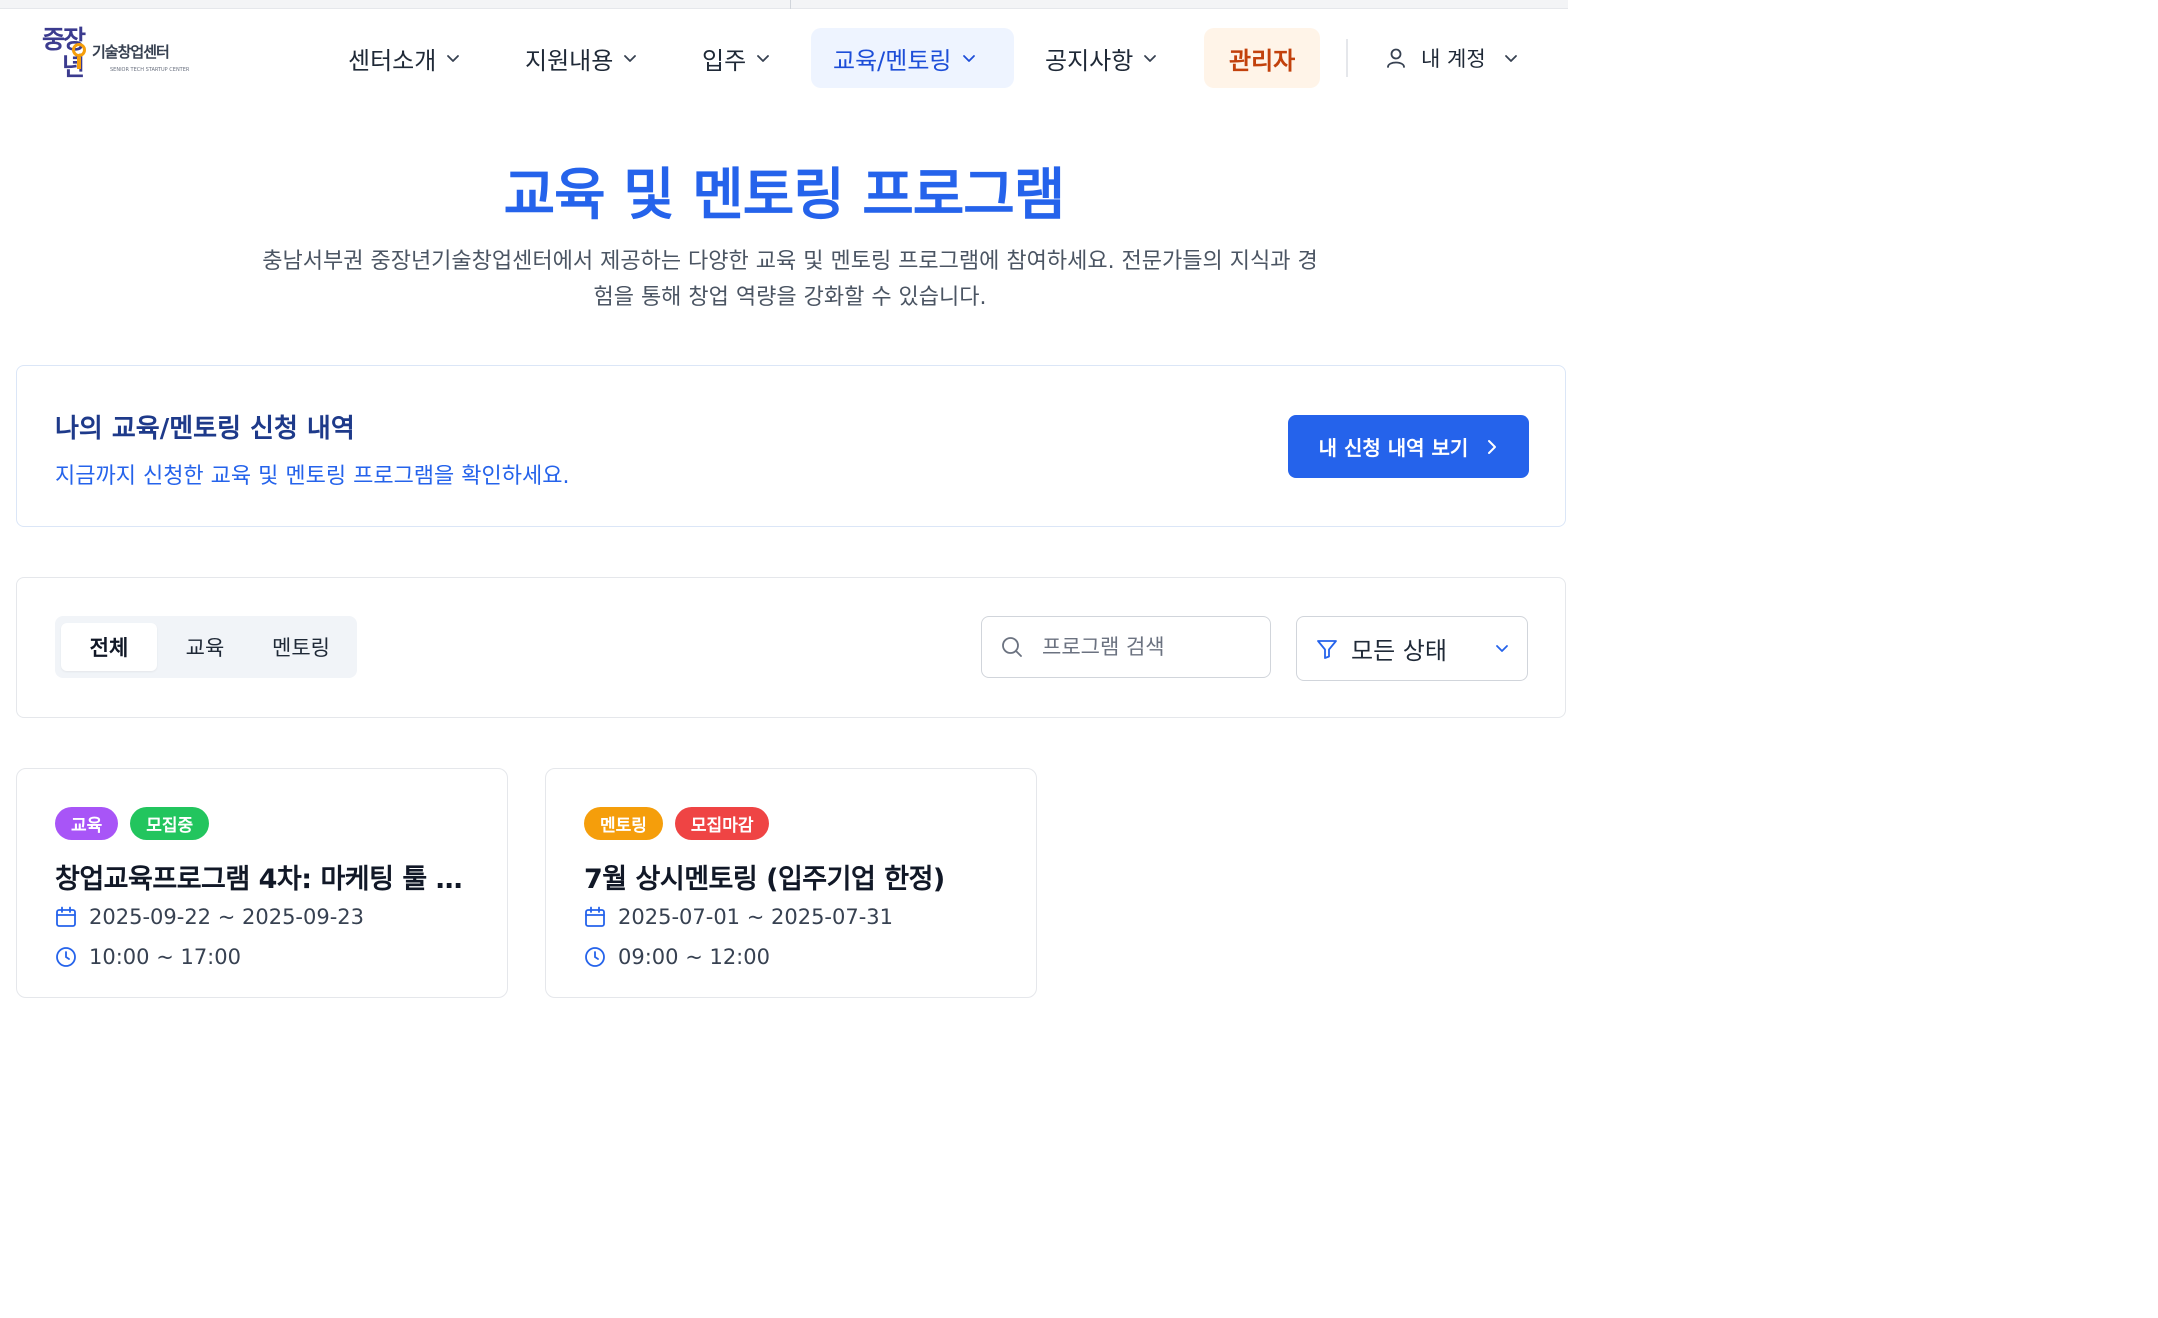 Image resolution: width=2158 pixels, height=1318 pixels. What do you see at coordinates (569, 60) in the screenshot?
I see `nav-label: 지원내용` at bounding box center [569, 60].